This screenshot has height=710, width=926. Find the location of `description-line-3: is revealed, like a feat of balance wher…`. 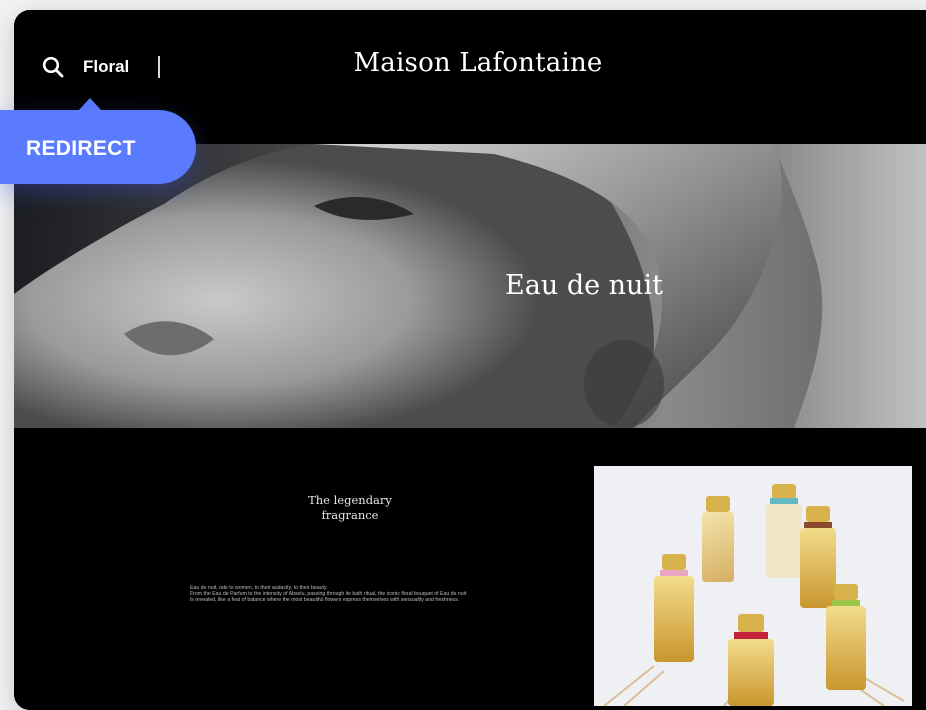

description-line-3: is revealed, like a feat of balance wher… is located at coordinates (325, 600).